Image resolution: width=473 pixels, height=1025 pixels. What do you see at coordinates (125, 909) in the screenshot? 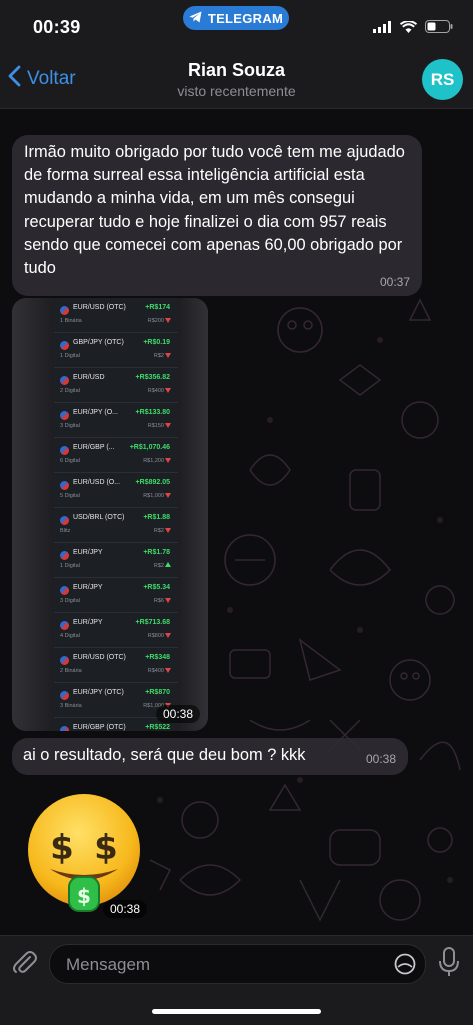
I see `sticker-time: 00:38` at bounding box center [125, 909].